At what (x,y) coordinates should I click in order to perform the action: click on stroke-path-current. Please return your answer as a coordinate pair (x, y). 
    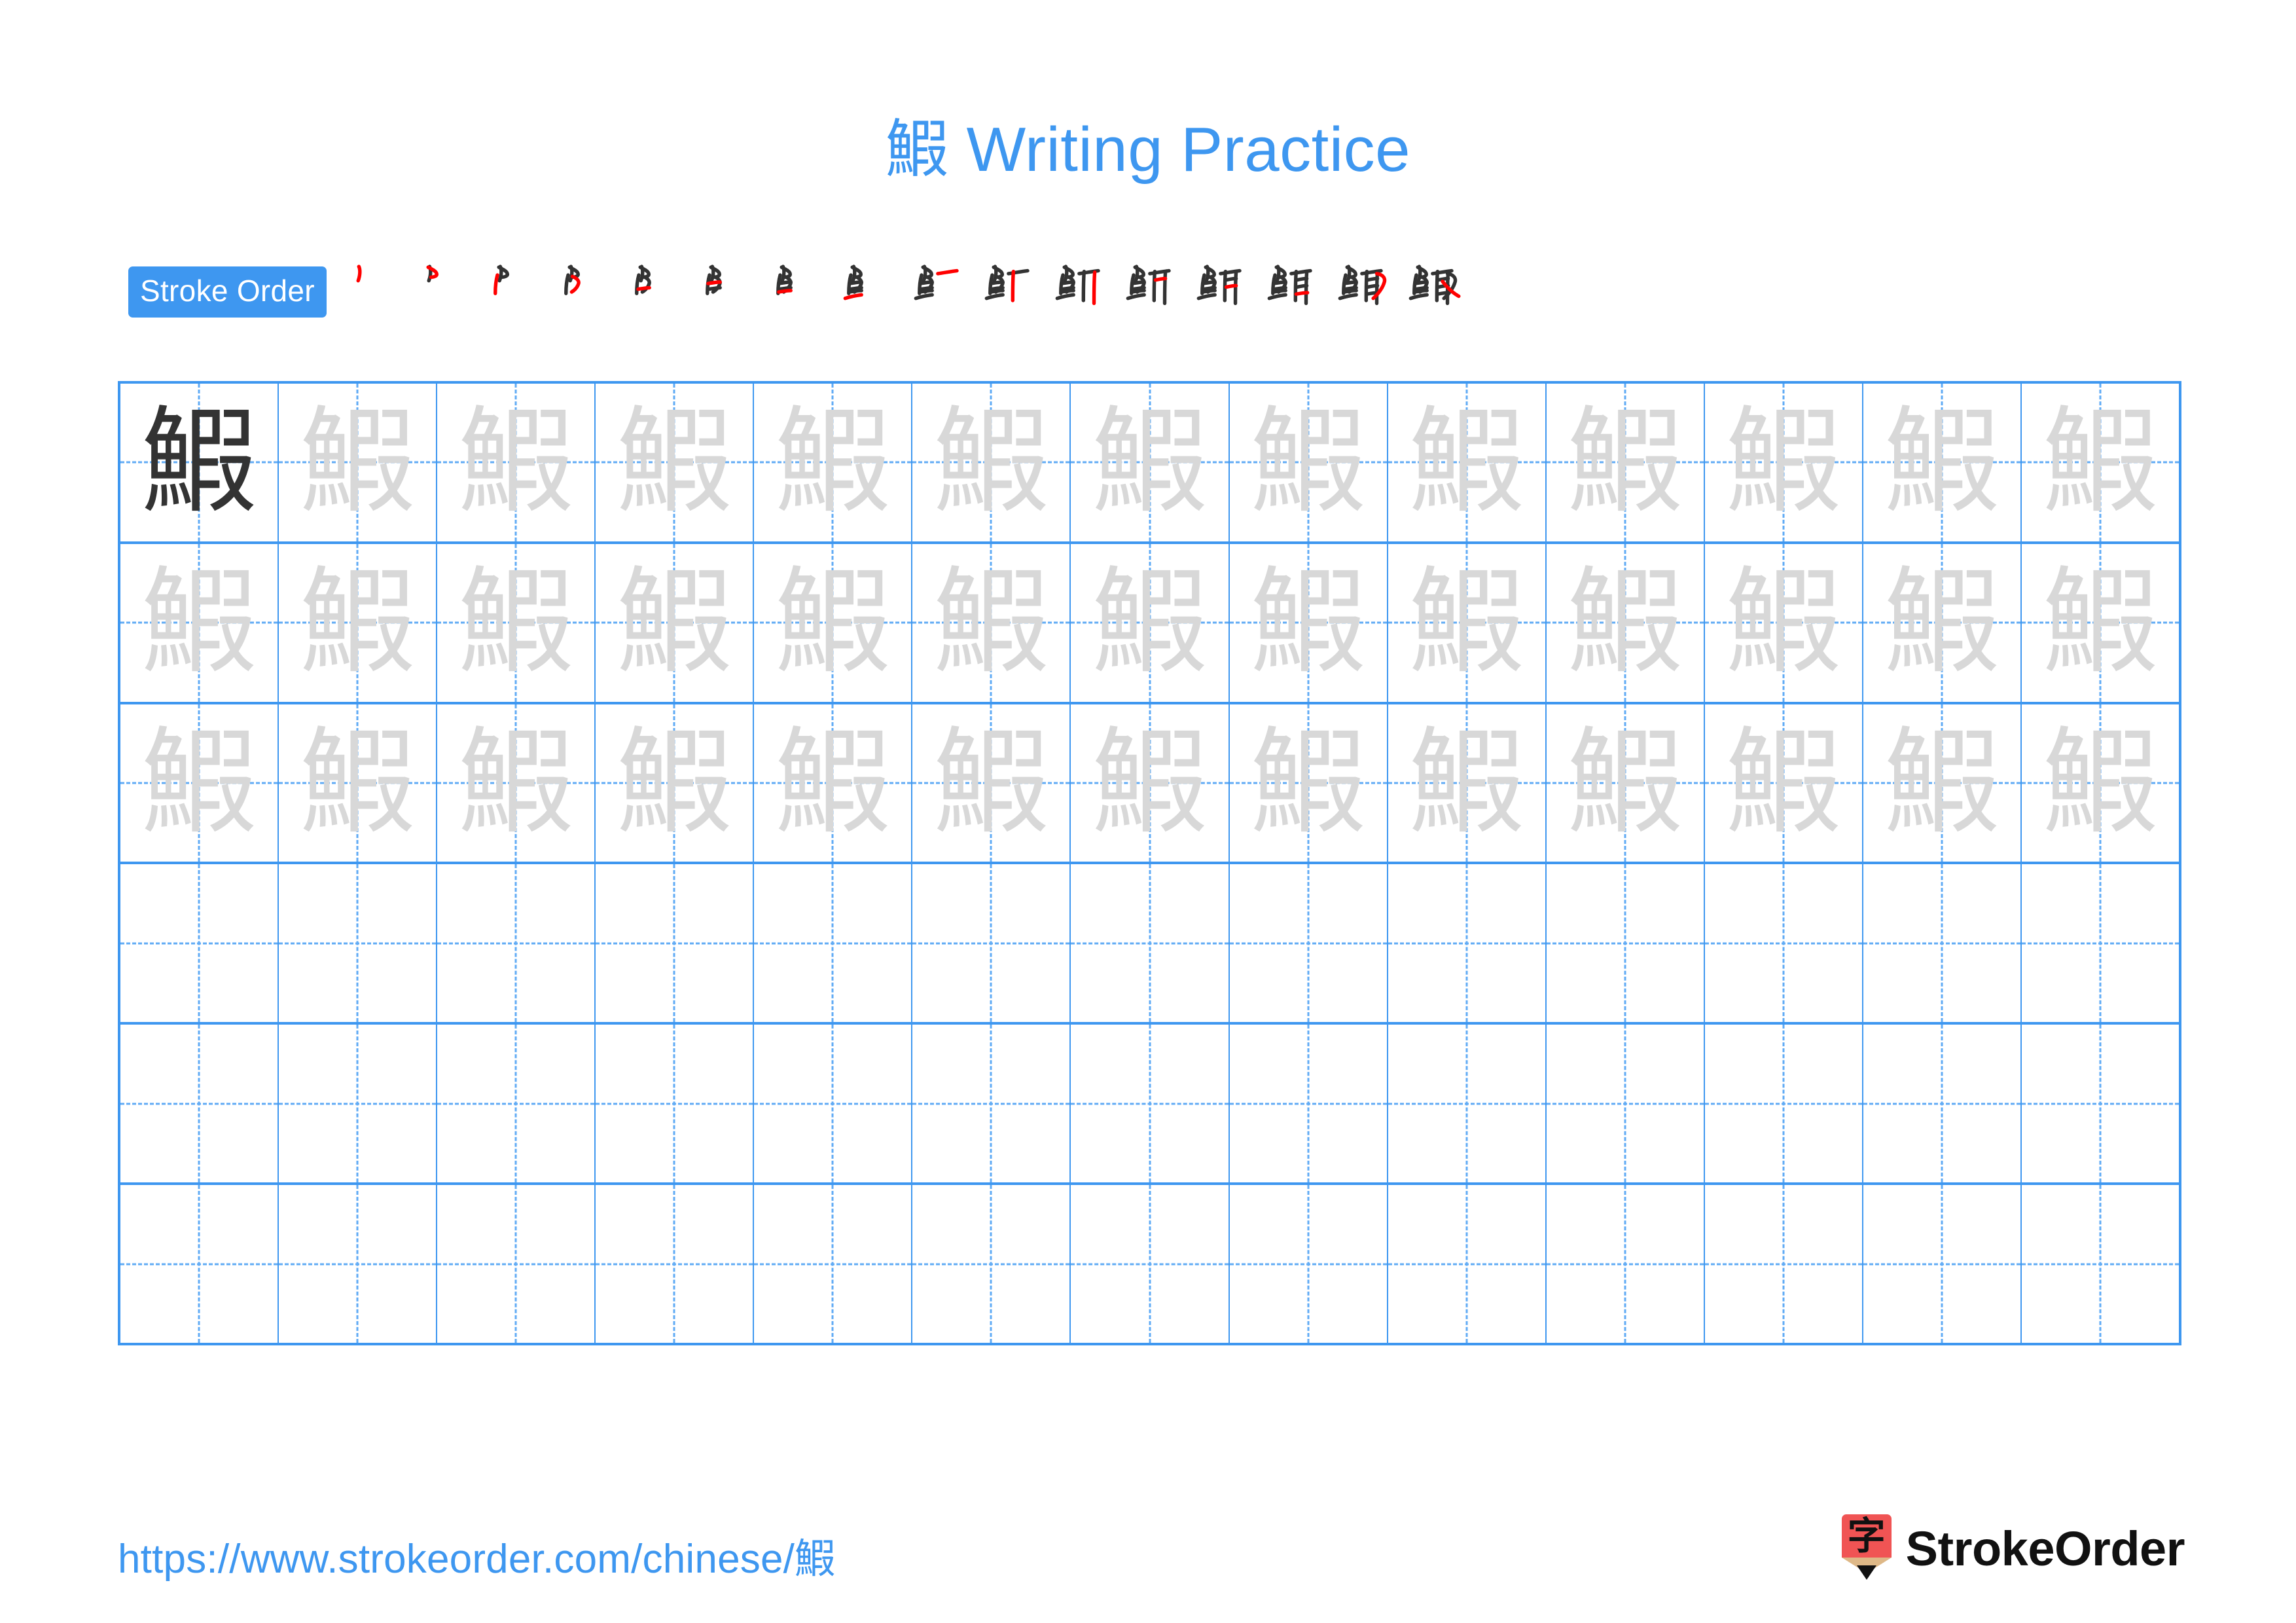
    Looking at the image, I should click on (853, 297).